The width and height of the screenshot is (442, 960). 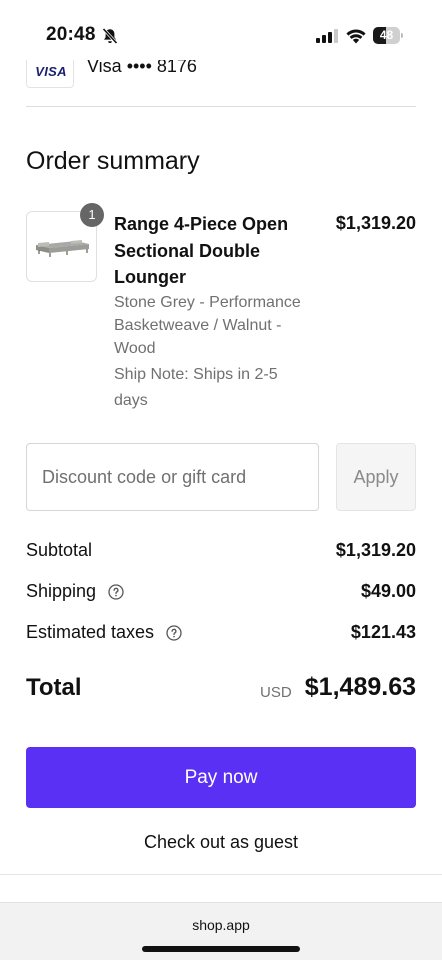 I want to click on ship-note: Ship Note: Ships in 2-5 days, so click(x=196, y=387).